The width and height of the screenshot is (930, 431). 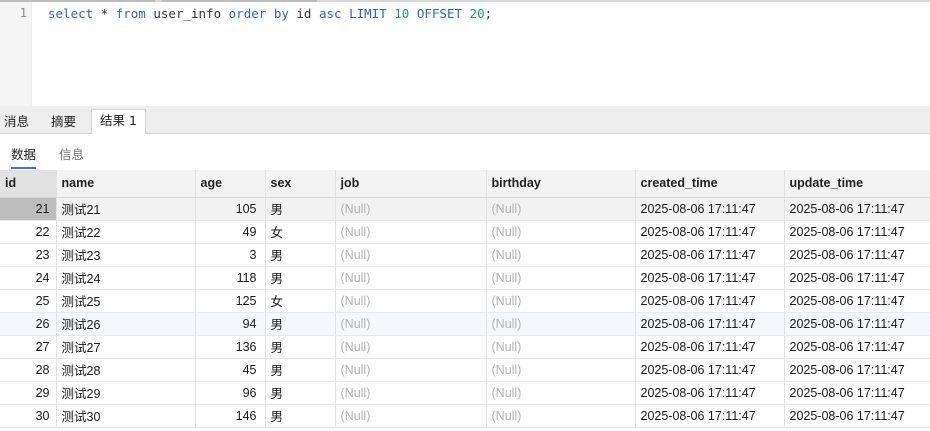 I want to click on cell-age: 105, so click(x=230, y=209).